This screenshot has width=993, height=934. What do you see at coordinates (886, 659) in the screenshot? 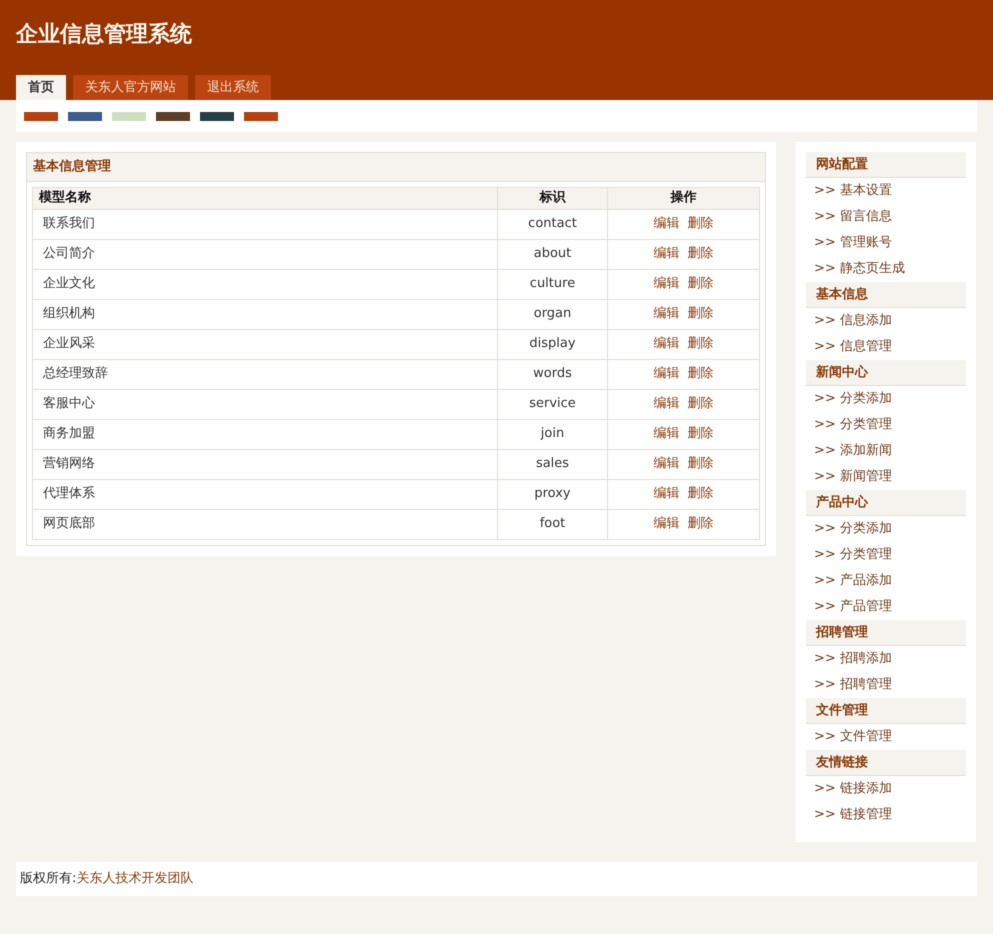
I see `sidebar-link: >> 招聘添加` at bounding box center [886, 659].